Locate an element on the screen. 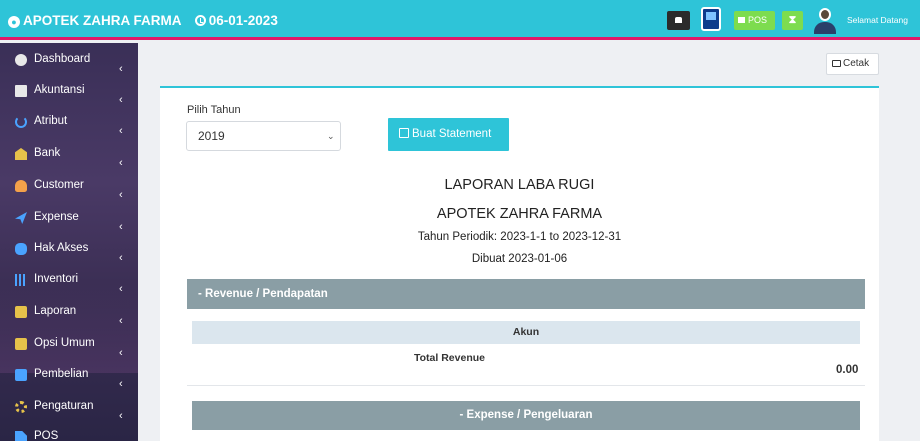  year-select-label: Pilih Tahun is located at coordinates (214, 110).